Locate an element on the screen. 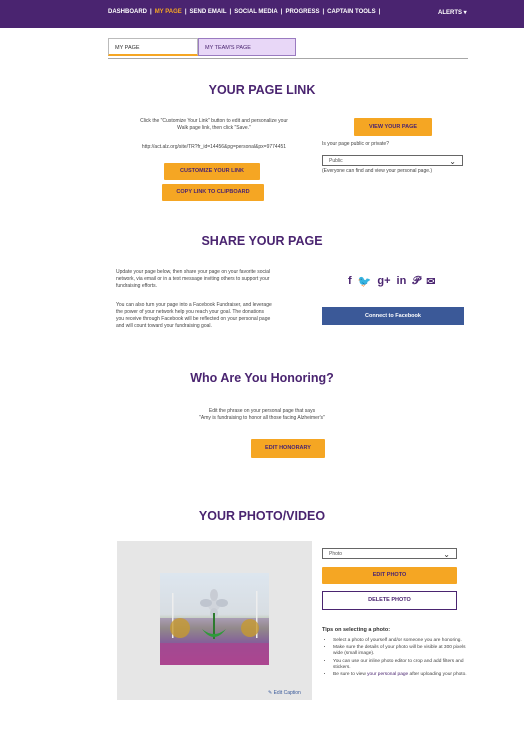 This screenshot has width=524, height=738. uploaded-photo is located at coordinates (214, 619).